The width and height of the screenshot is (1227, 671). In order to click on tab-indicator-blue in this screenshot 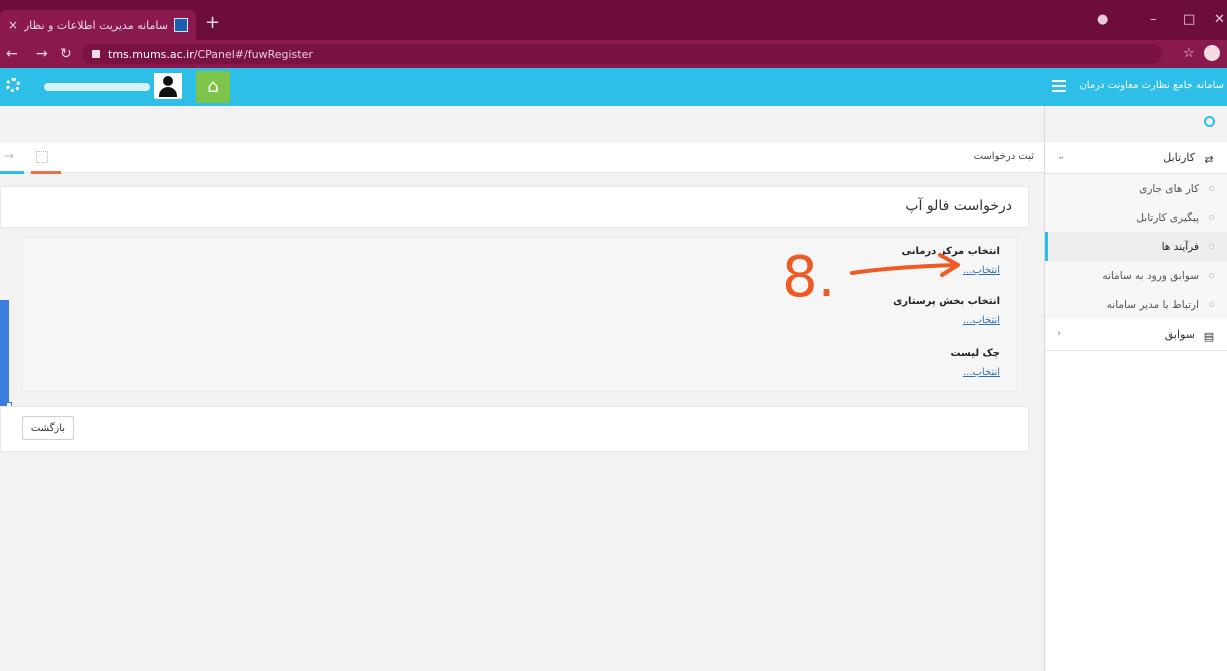, I will do `click(12, 172)`.